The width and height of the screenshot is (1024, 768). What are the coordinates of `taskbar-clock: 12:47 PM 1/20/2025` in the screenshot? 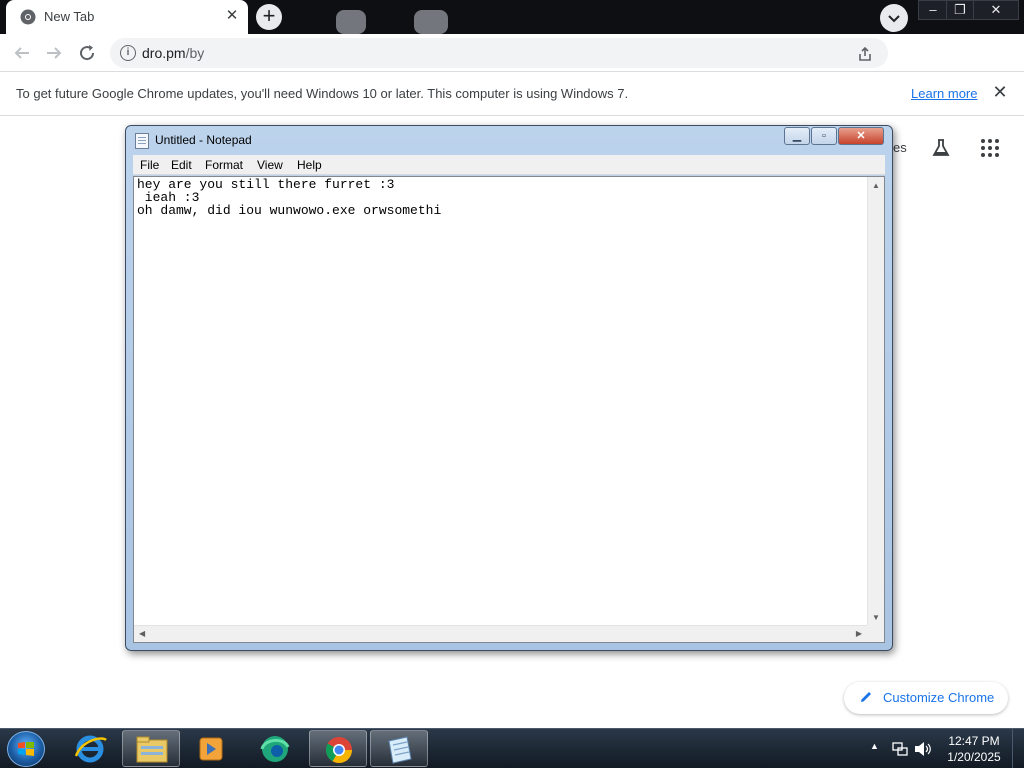 It's located at (974, 749).